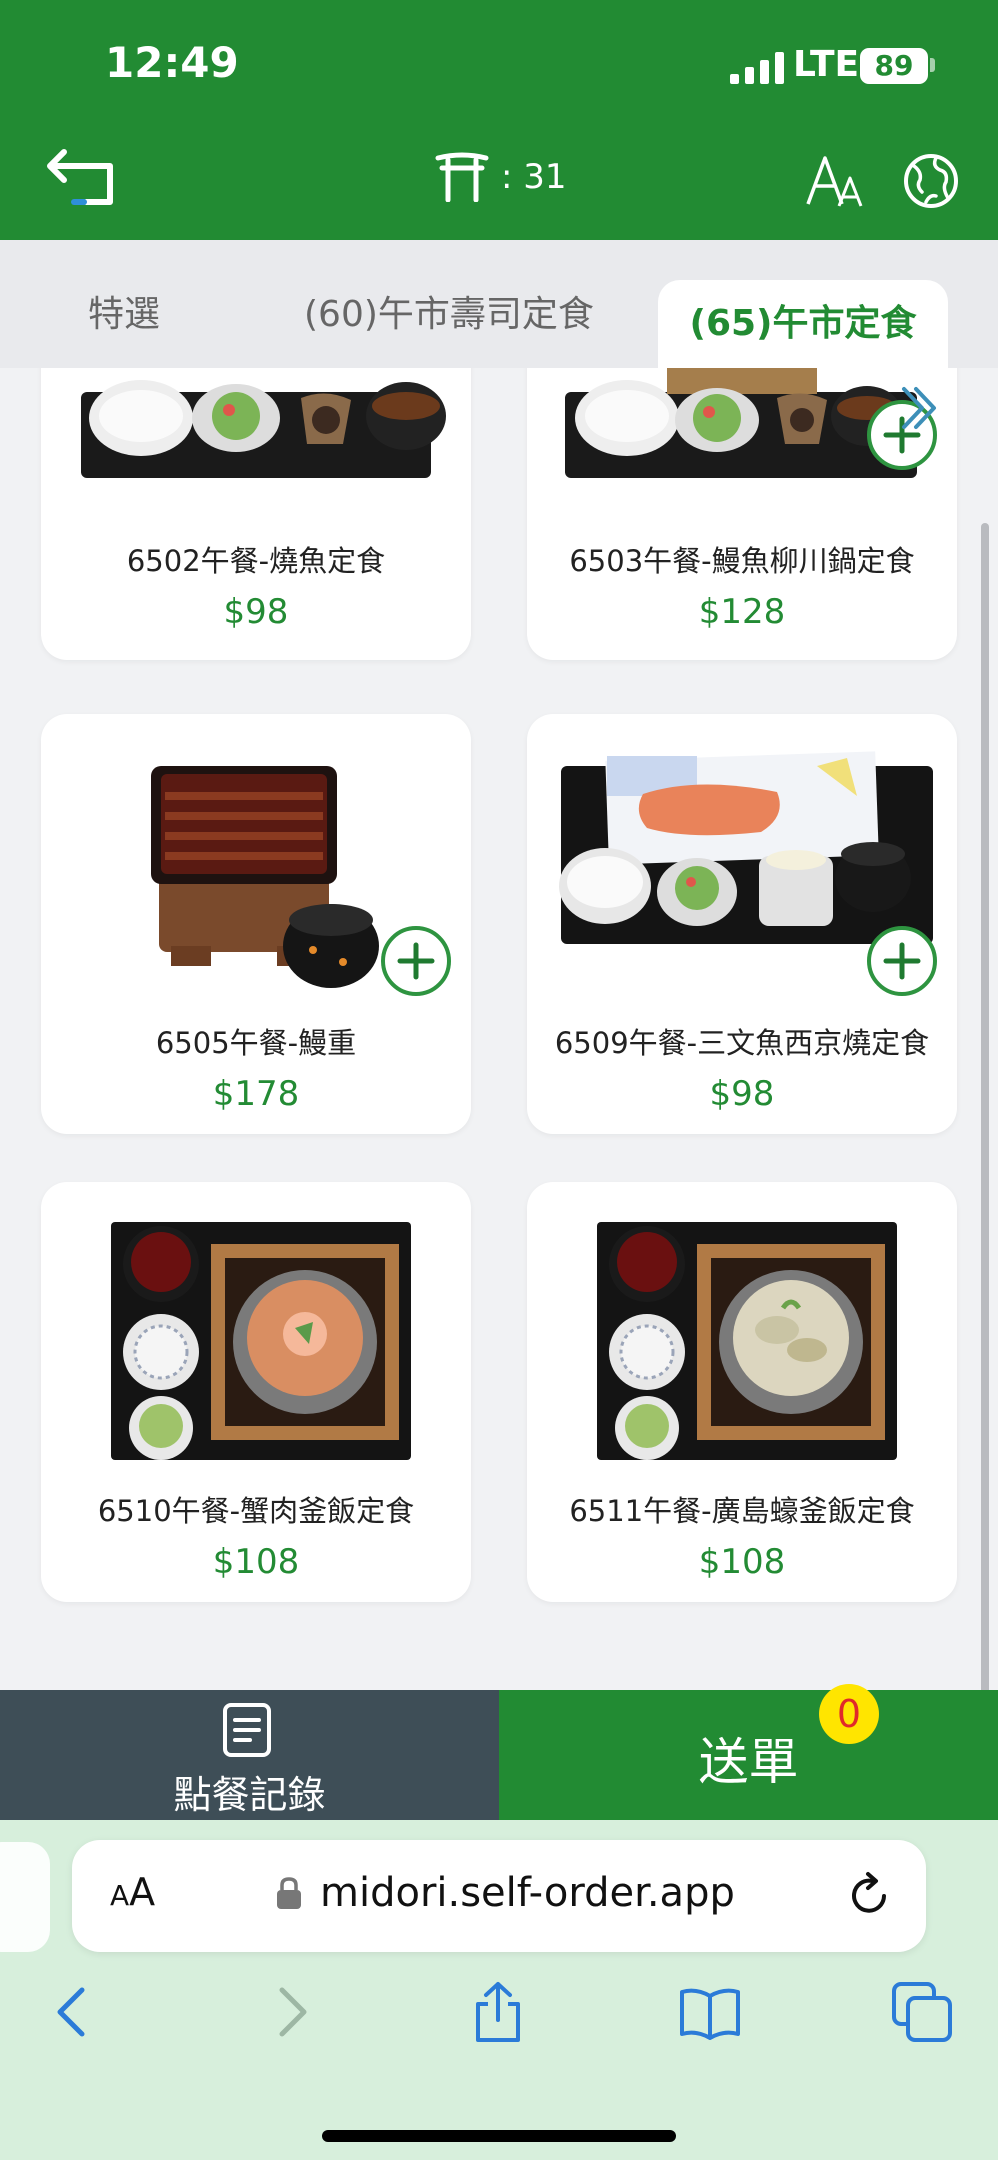 This screenshot has width=998, height=2160. I want to click on aa-large-label: A, so click(142, 1892).